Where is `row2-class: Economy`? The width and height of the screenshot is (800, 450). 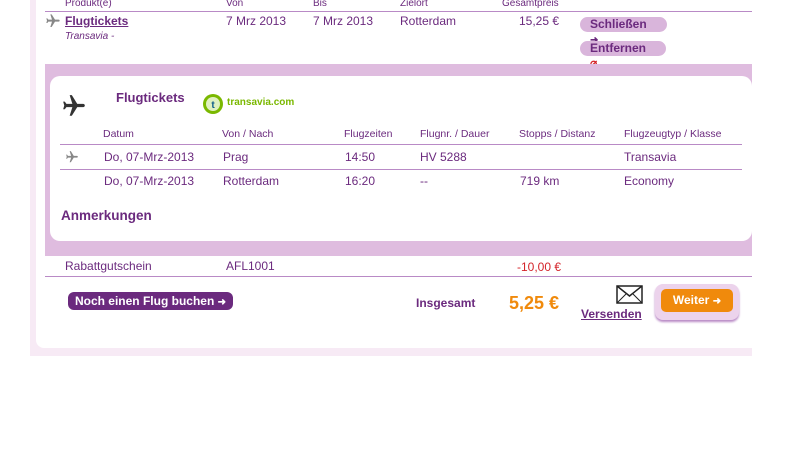 row2-class: Economy is located at coordinates (649, 181).